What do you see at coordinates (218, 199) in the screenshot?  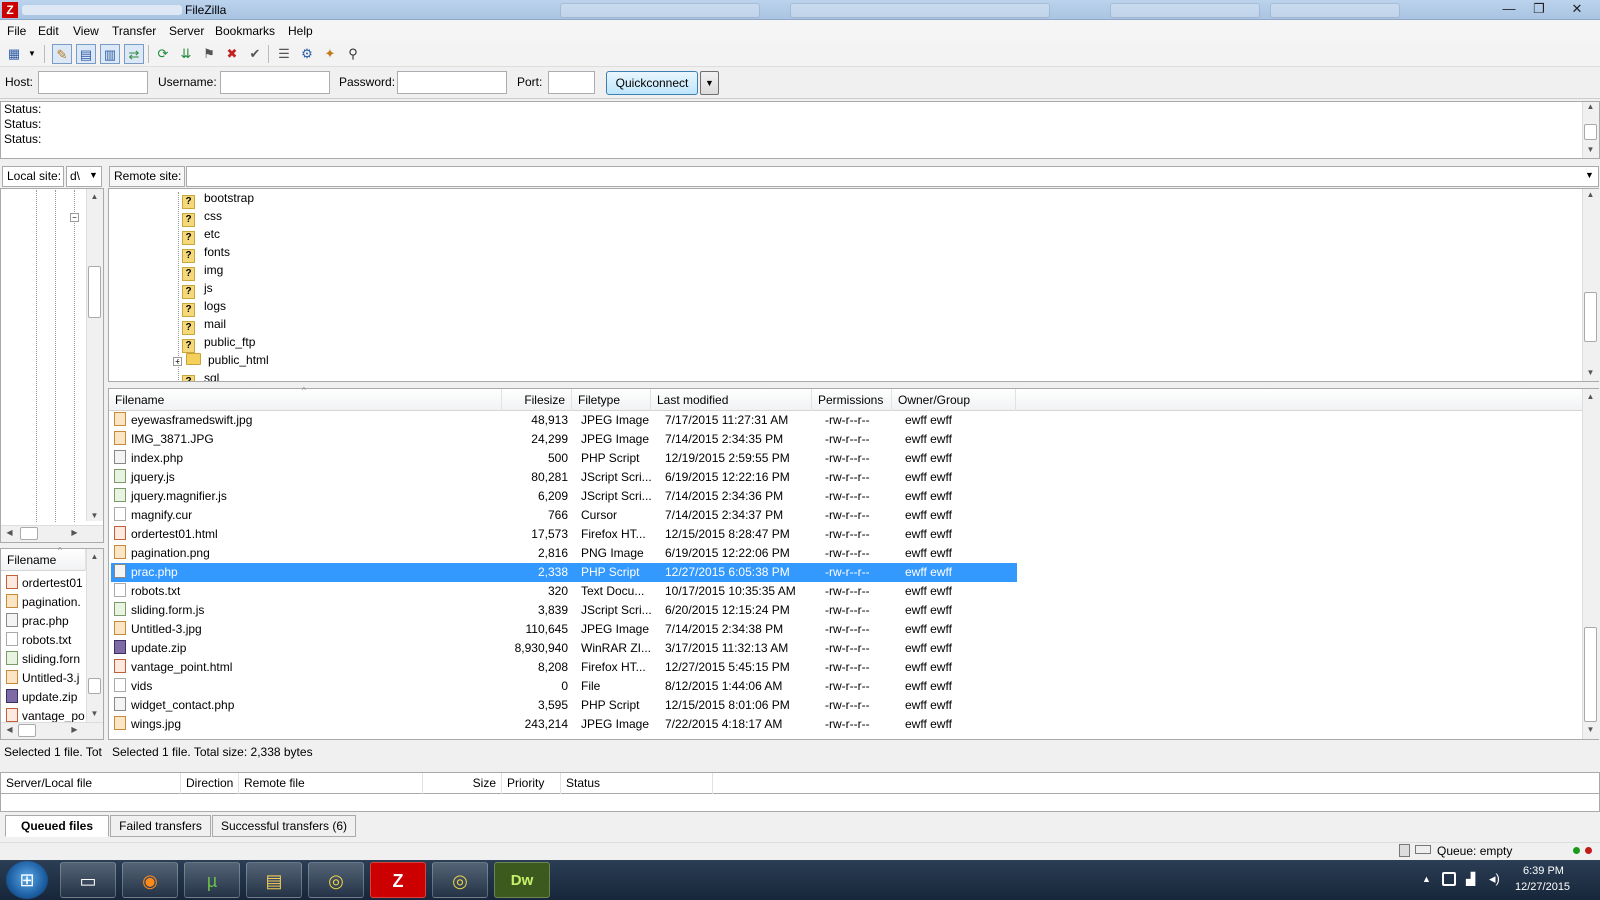 I see `remote-tree-item: ? bootstrap` at bounding box center [218, 199].